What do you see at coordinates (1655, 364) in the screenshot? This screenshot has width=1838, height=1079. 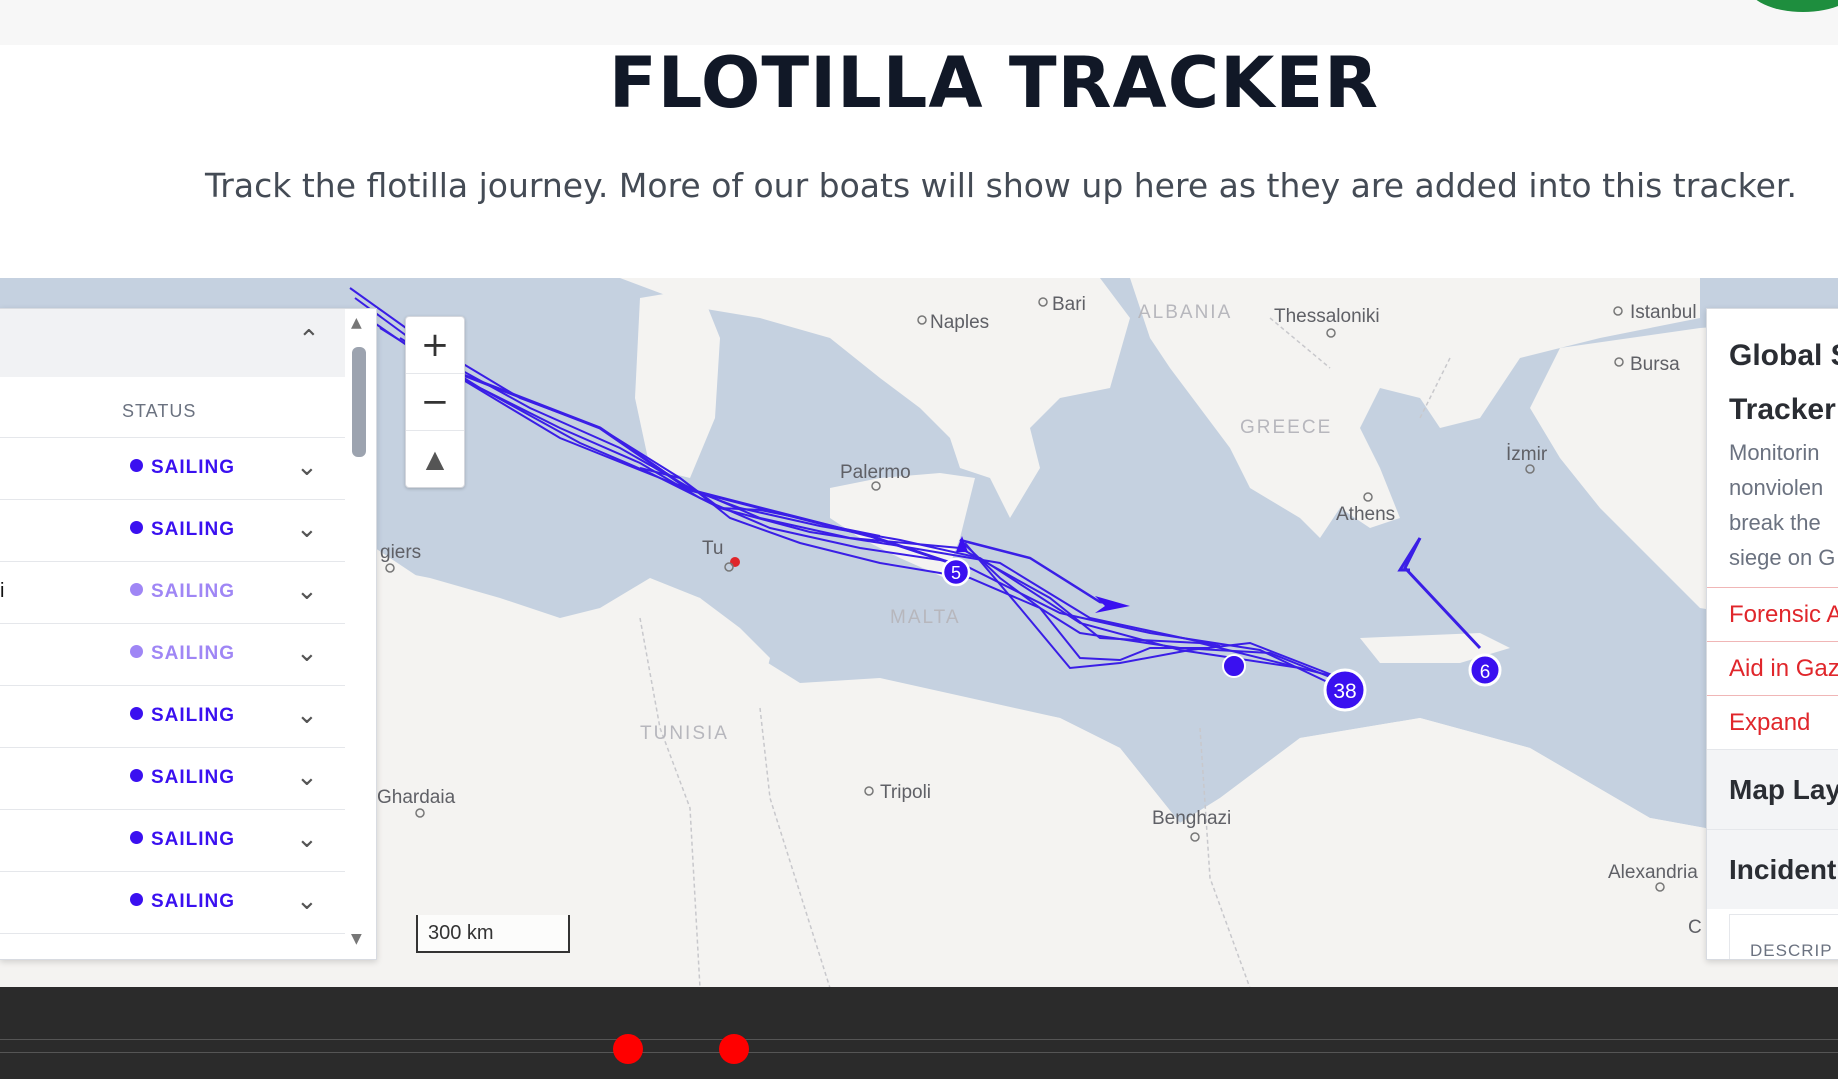 I see `label-bursa: Bursa` at bounding box center [1655, 364].